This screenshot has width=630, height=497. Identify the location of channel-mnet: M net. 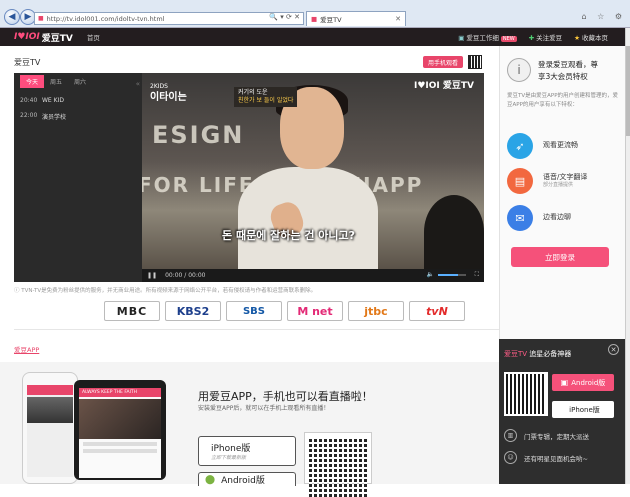
(315, 311).